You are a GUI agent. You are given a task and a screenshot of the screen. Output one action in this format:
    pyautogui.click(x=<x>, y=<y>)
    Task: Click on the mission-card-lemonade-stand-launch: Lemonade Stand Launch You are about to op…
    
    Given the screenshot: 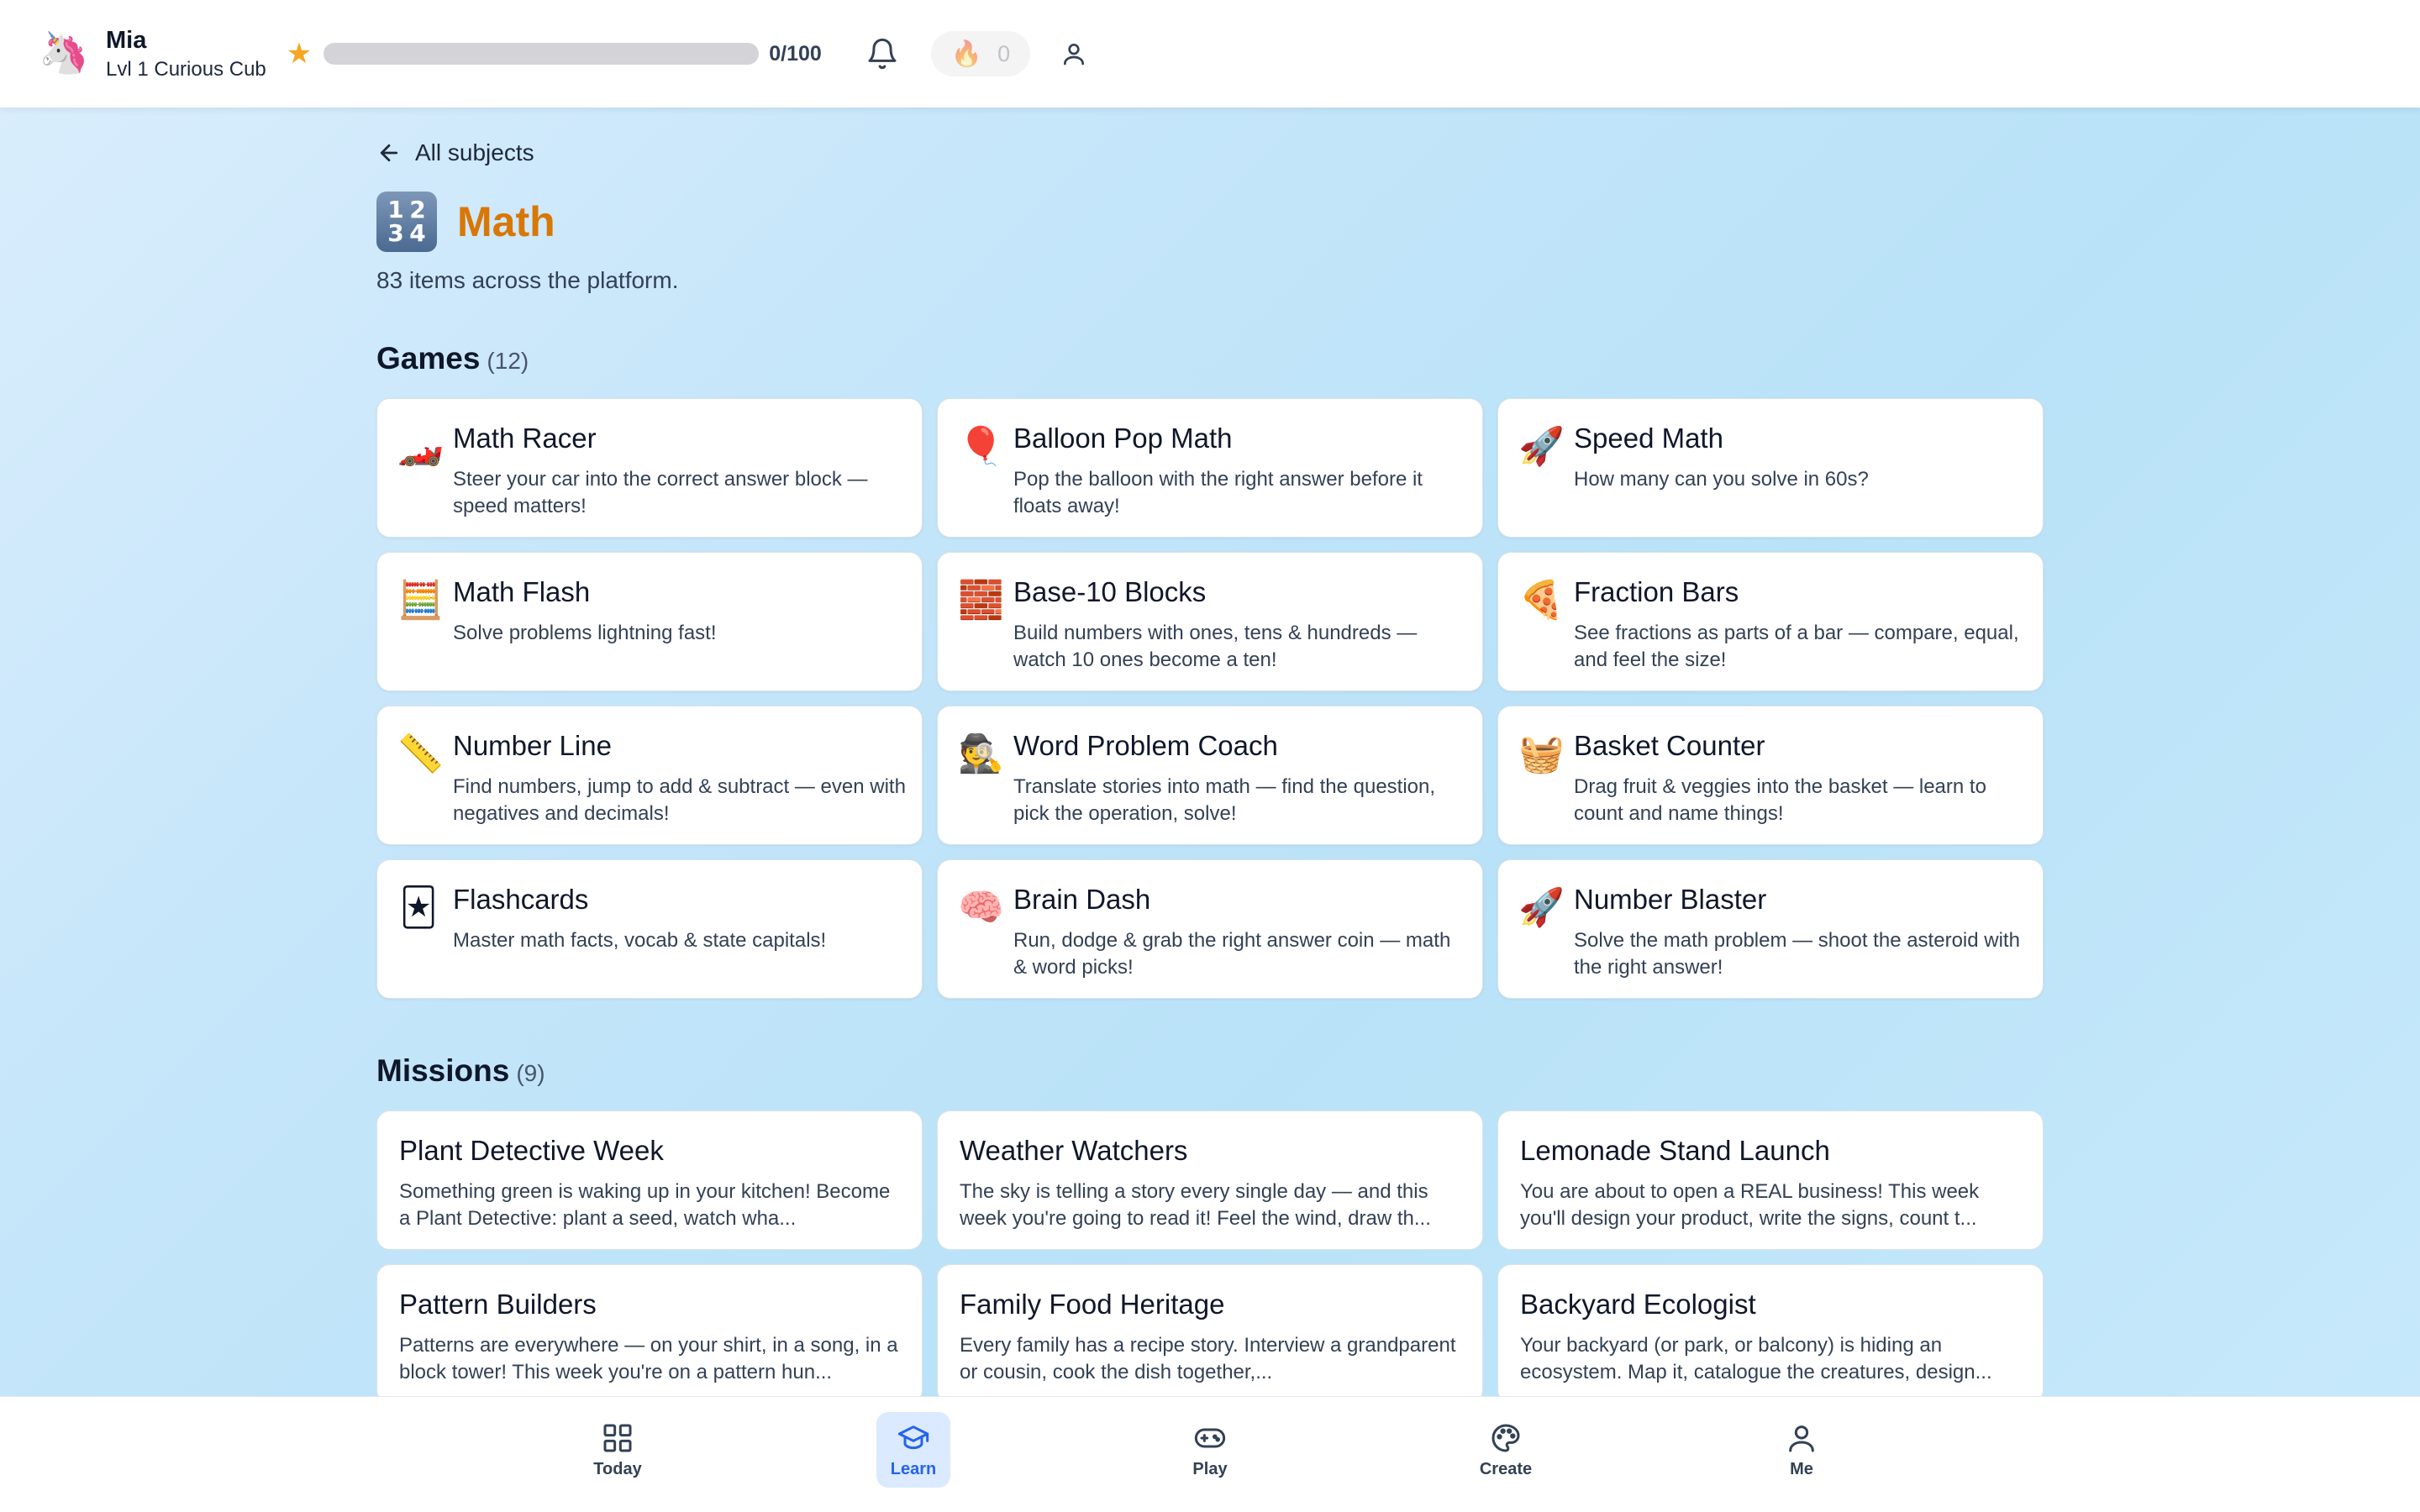 What is the action you would take?
    pyautogui.click(x=1770, y=1180)
    